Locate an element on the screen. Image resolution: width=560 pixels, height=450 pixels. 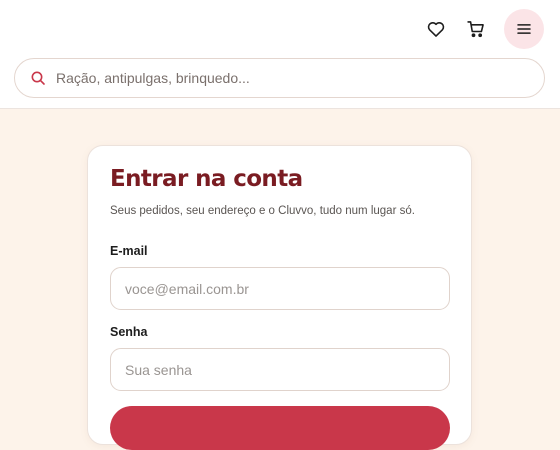
search-icon is located at coordinates (38, 78).